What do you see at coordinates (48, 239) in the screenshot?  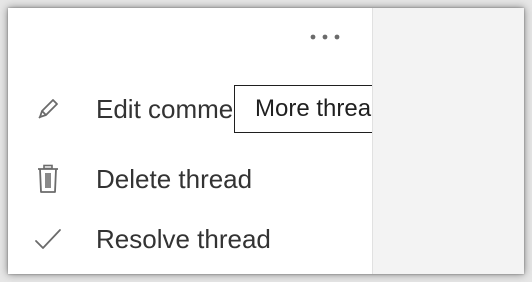 I see `checkmark-icon` at bounding box center [48, 239].